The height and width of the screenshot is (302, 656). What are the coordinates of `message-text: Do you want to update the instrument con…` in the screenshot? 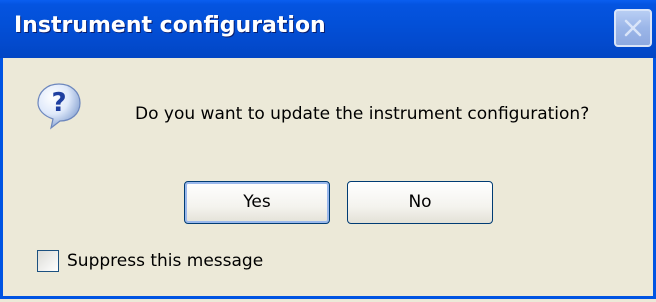 It's located at (362, 114).